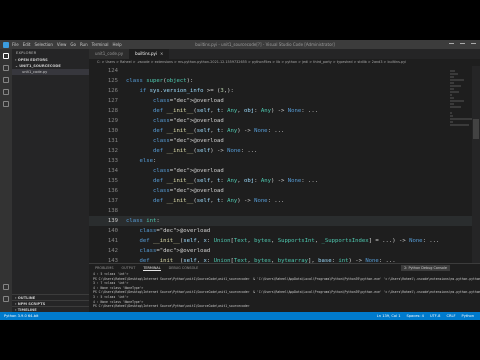 Image resolution: width=480 pixels, height=360 pixels. Describe the element at coordinates (284, 121) in the screenshot. I see `code-line: 129 class="dec">@overload` at that location.